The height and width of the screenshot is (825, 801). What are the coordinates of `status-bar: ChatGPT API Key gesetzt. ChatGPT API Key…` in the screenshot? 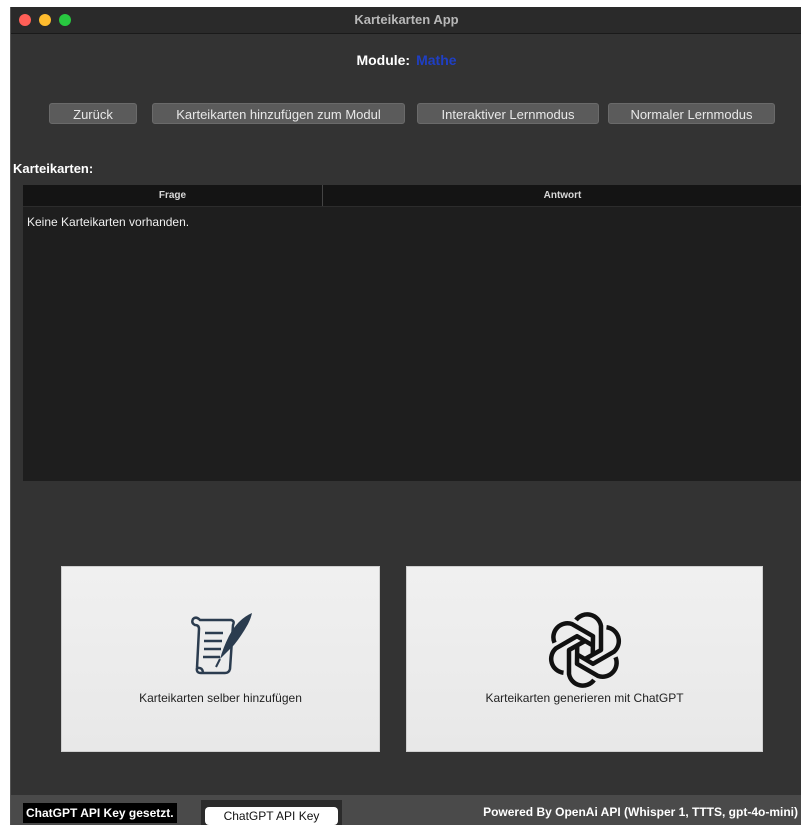 It's located at (406, 810).